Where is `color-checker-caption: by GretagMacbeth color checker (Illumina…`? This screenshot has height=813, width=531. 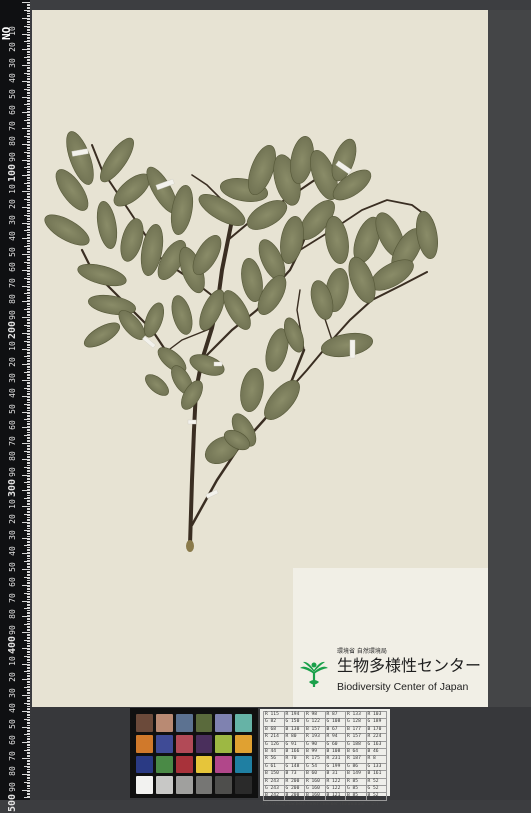 color-checker-caption: by GretagMacbeth color checker (Illumina… is located at coordinates (321, 804).